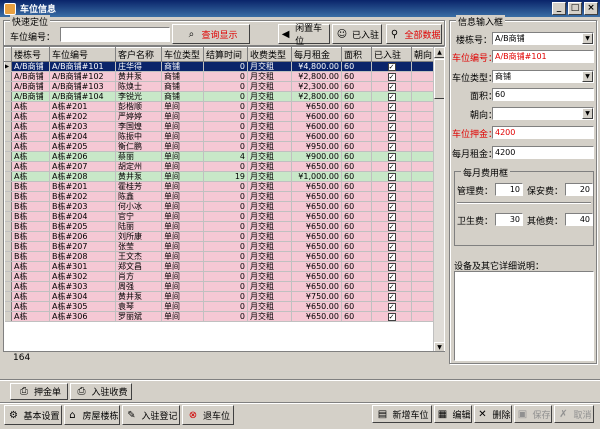 This screenshot has width=600, height=429. I want to click on space-number-search-input, so click(115, 34).